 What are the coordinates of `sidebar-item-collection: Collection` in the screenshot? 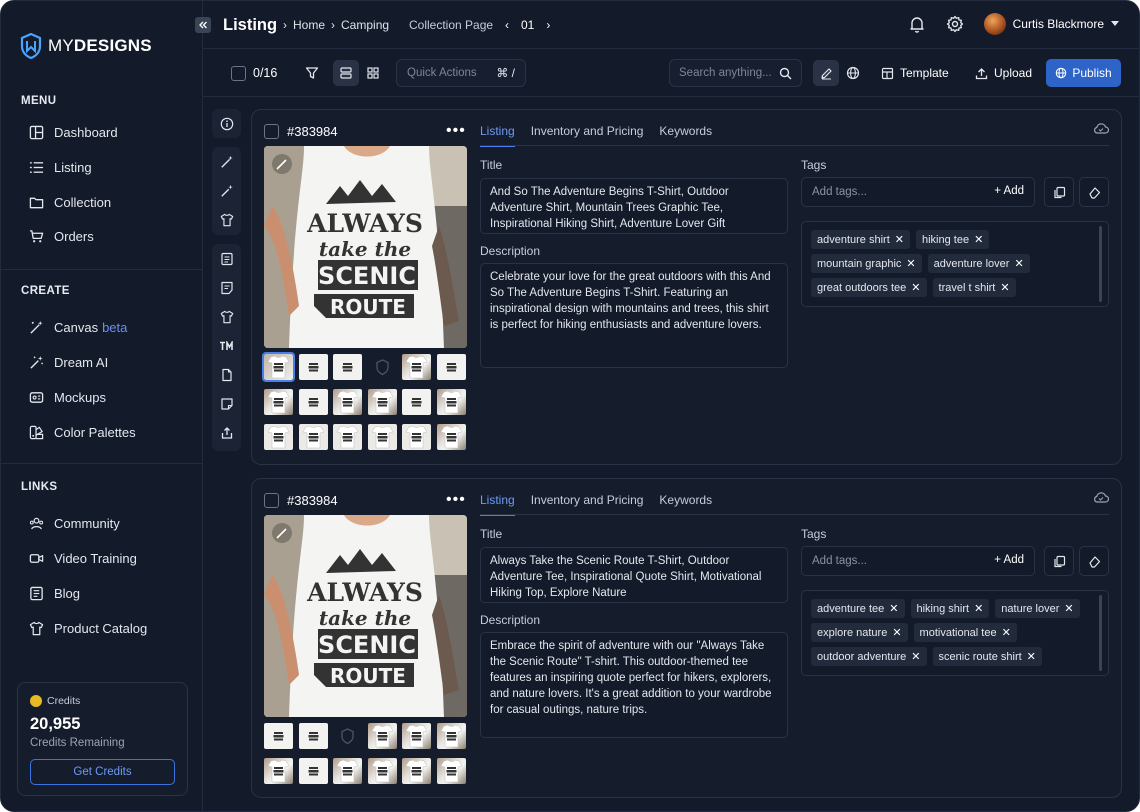 It's located at (104, 202).